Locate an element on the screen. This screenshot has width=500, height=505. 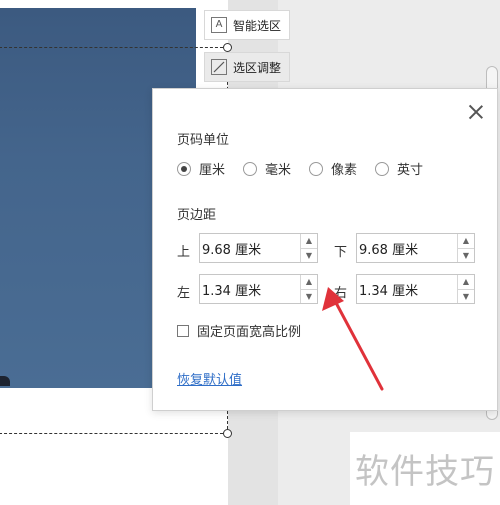
unit-radio-cm: 厘米 is located at coordinates (201, 168).